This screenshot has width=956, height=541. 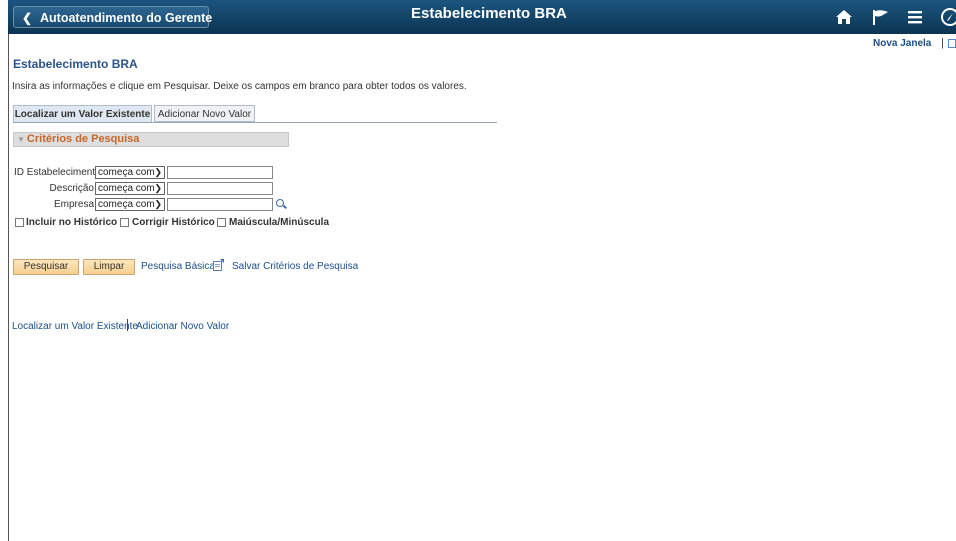 What do you see at coordinates (83, 139) in the screenshot?
I see `search-criteria-title: Critérios de Pesquisa` at bounding box center [83, 139].